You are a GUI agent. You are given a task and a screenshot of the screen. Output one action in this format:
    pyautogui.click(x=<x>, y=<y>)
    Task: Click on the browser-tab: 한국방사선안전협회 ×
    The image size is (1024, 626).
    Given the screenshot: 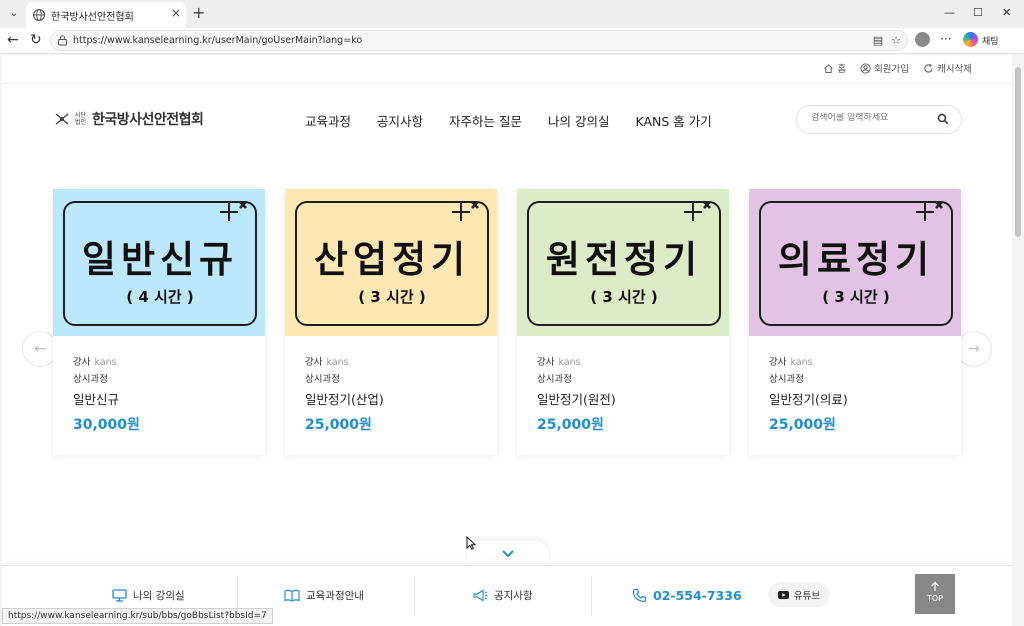 What is the action you would take?
    pyautogui.click(x=106, y=15)
    